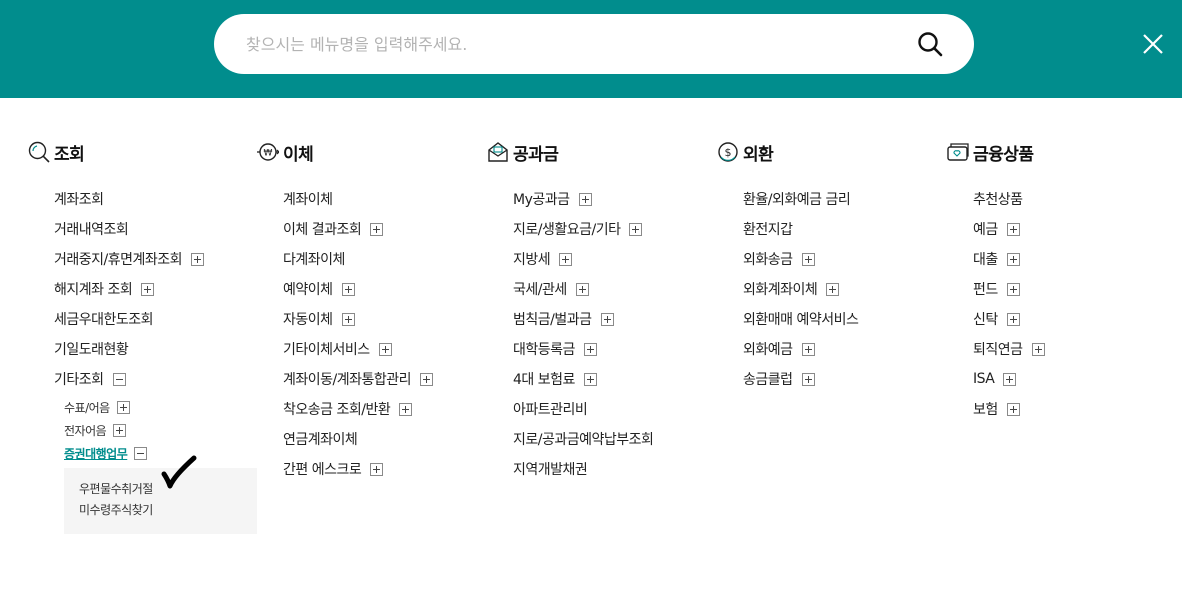 The width and height of the screenshot is (1182, 593). I want to click on menu-item: 예금, so click(1009, 229).